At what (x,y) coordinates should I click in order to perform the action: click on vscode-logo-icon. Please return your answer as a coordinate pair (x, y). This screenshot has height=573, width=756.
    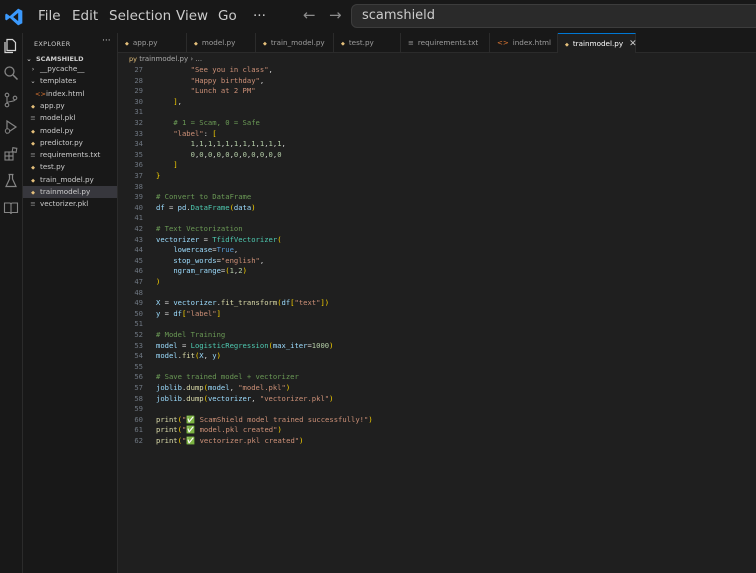
    Looking at the image, I should click on (14, 17).